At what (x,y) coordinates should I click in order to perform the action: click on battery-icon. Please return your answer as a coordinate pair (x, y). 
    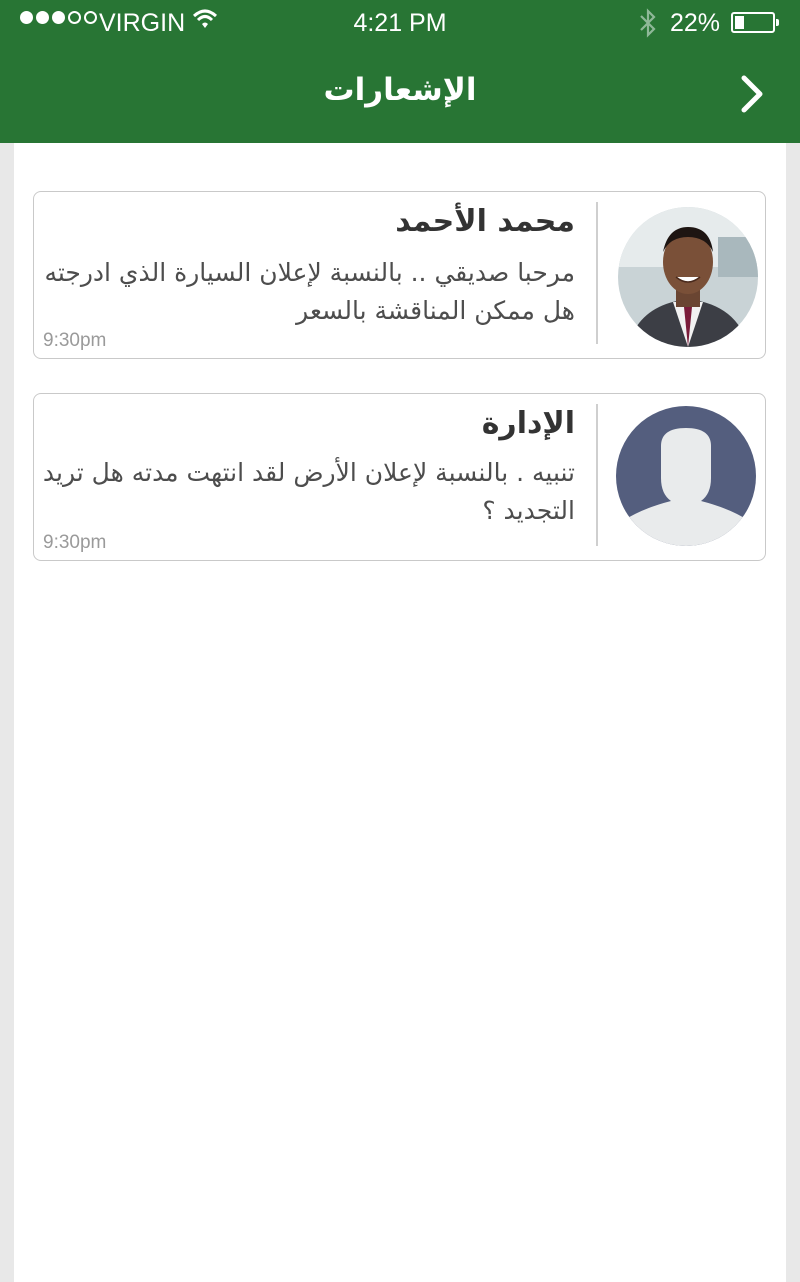
    Looking at the image, I should click on (755, 22).